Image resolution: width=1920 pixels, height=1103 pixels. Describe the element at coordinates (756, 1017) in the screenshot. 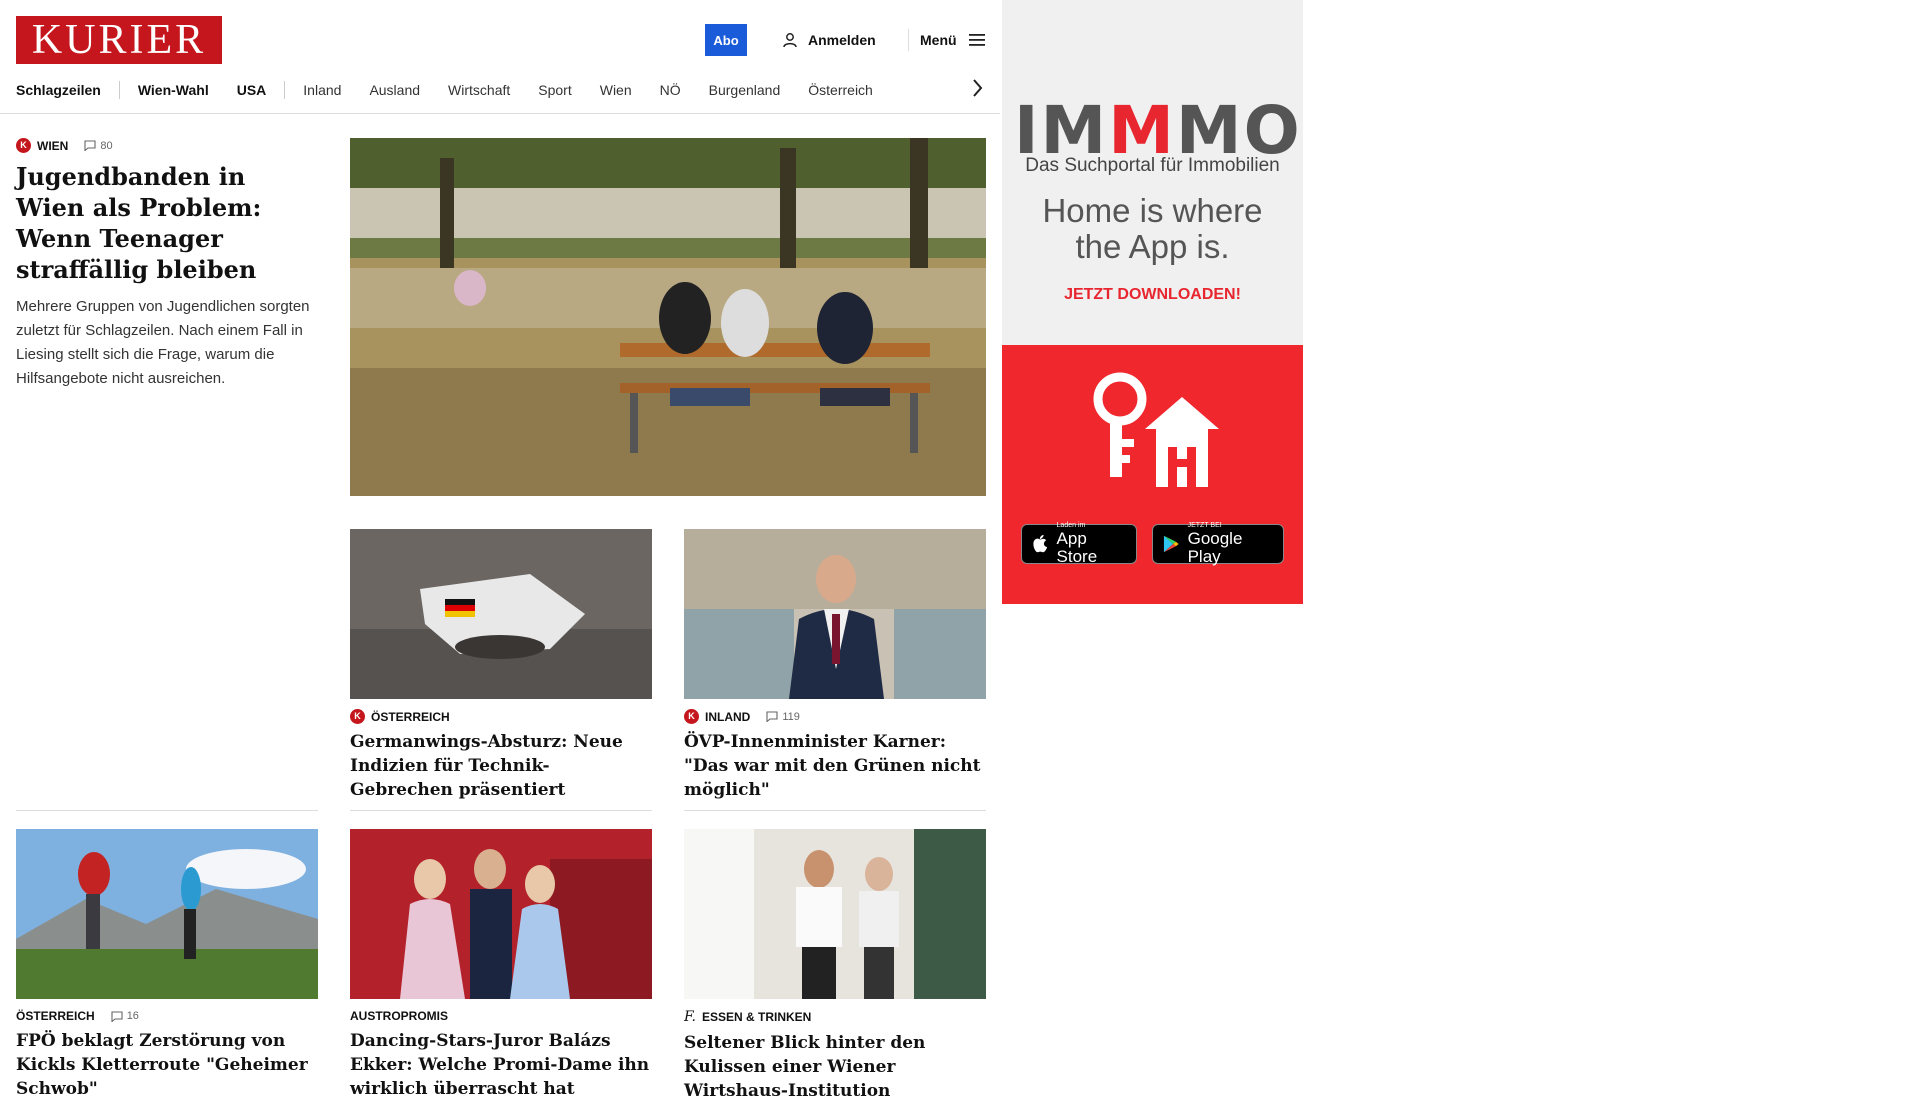

I see `card-category: ESSEN & TRINKEN` at that location.